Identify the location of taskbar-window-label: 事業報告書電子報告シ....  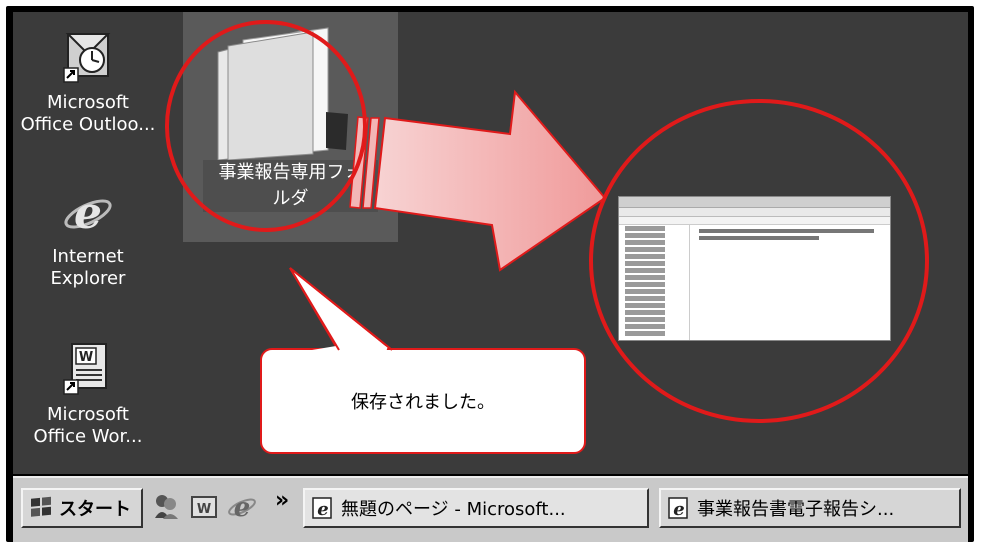
(796, 509).